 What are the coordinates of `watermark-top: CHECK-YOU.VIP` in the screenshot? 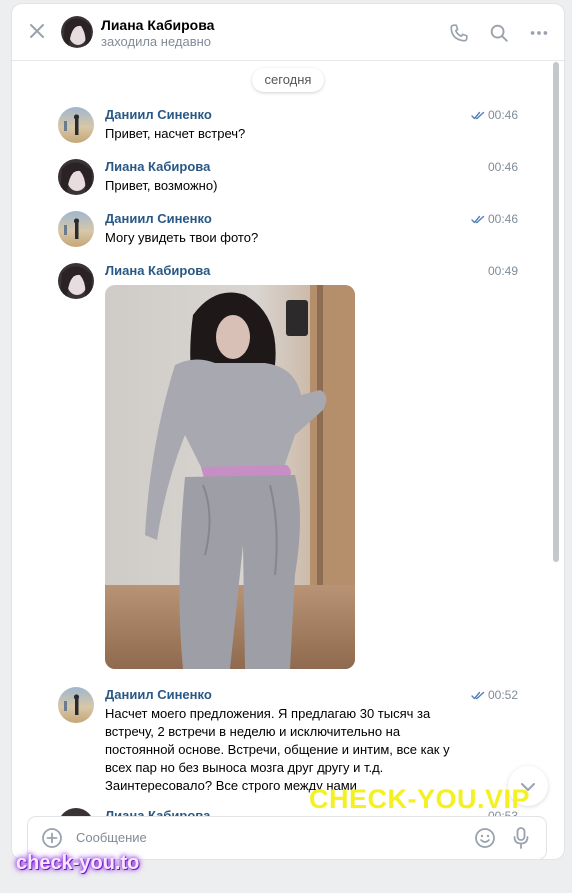 It's located at (420, 799).